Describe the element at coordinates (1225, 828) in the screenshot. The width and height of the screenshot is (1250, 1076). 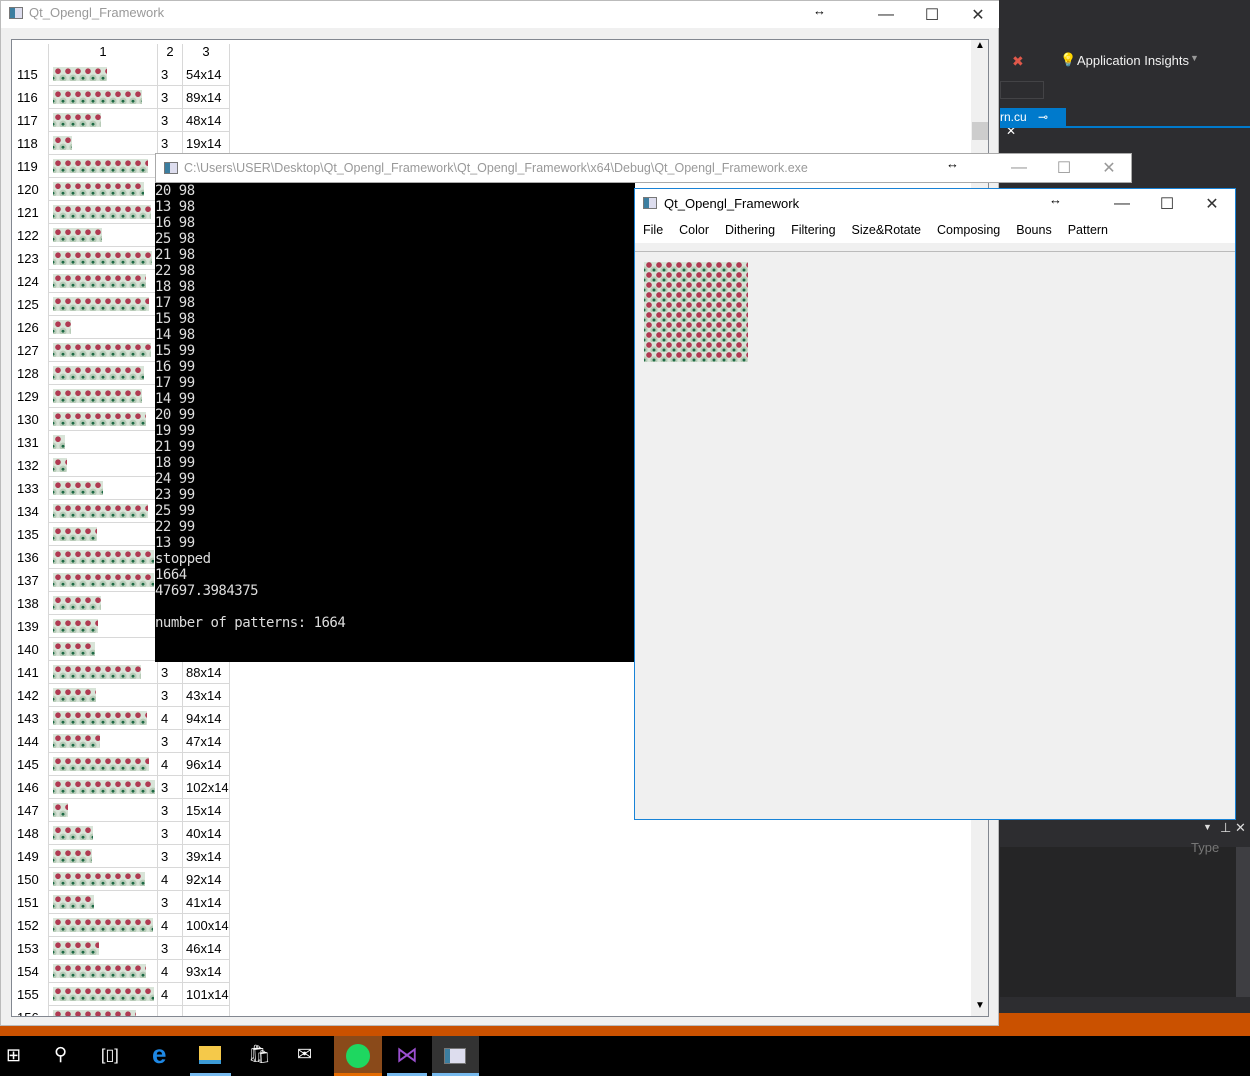
I see `panel-pin-icon: ⊥` at that location.